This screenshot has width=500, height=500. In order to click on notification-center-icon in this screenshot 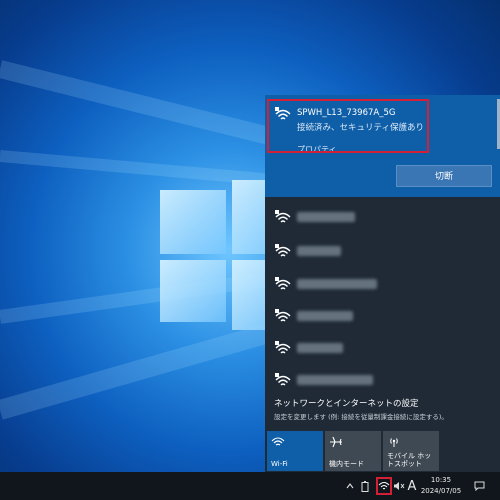, I will do `click(479, 486)`.